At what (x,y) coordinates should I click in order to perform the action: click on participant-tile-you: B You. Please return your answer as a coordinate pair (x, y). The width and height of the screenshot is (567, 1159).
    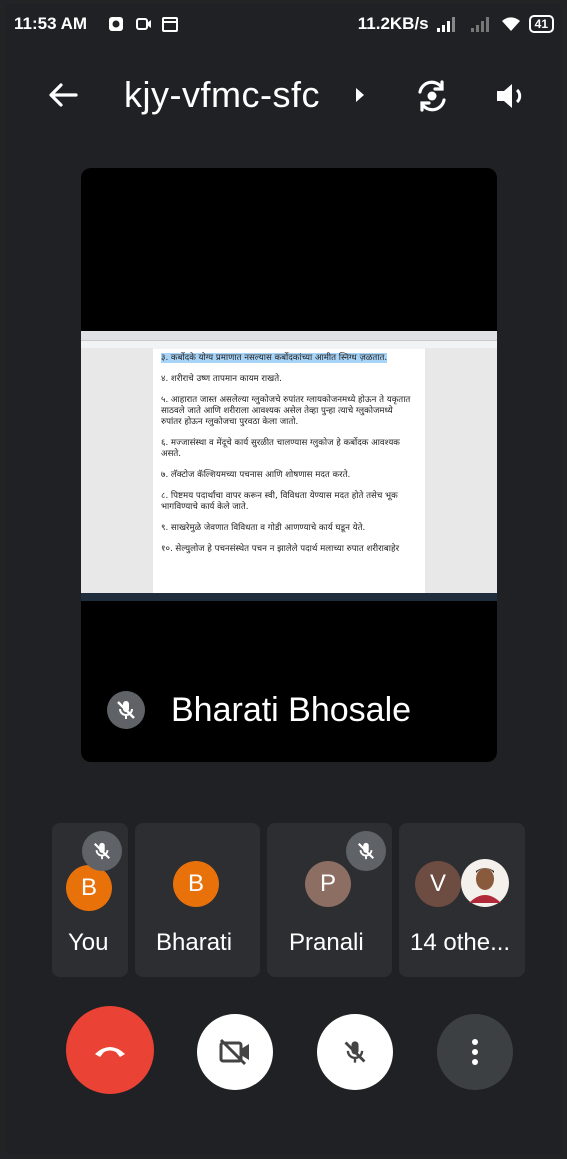
    Looking at the image, I should click on (90, 900).